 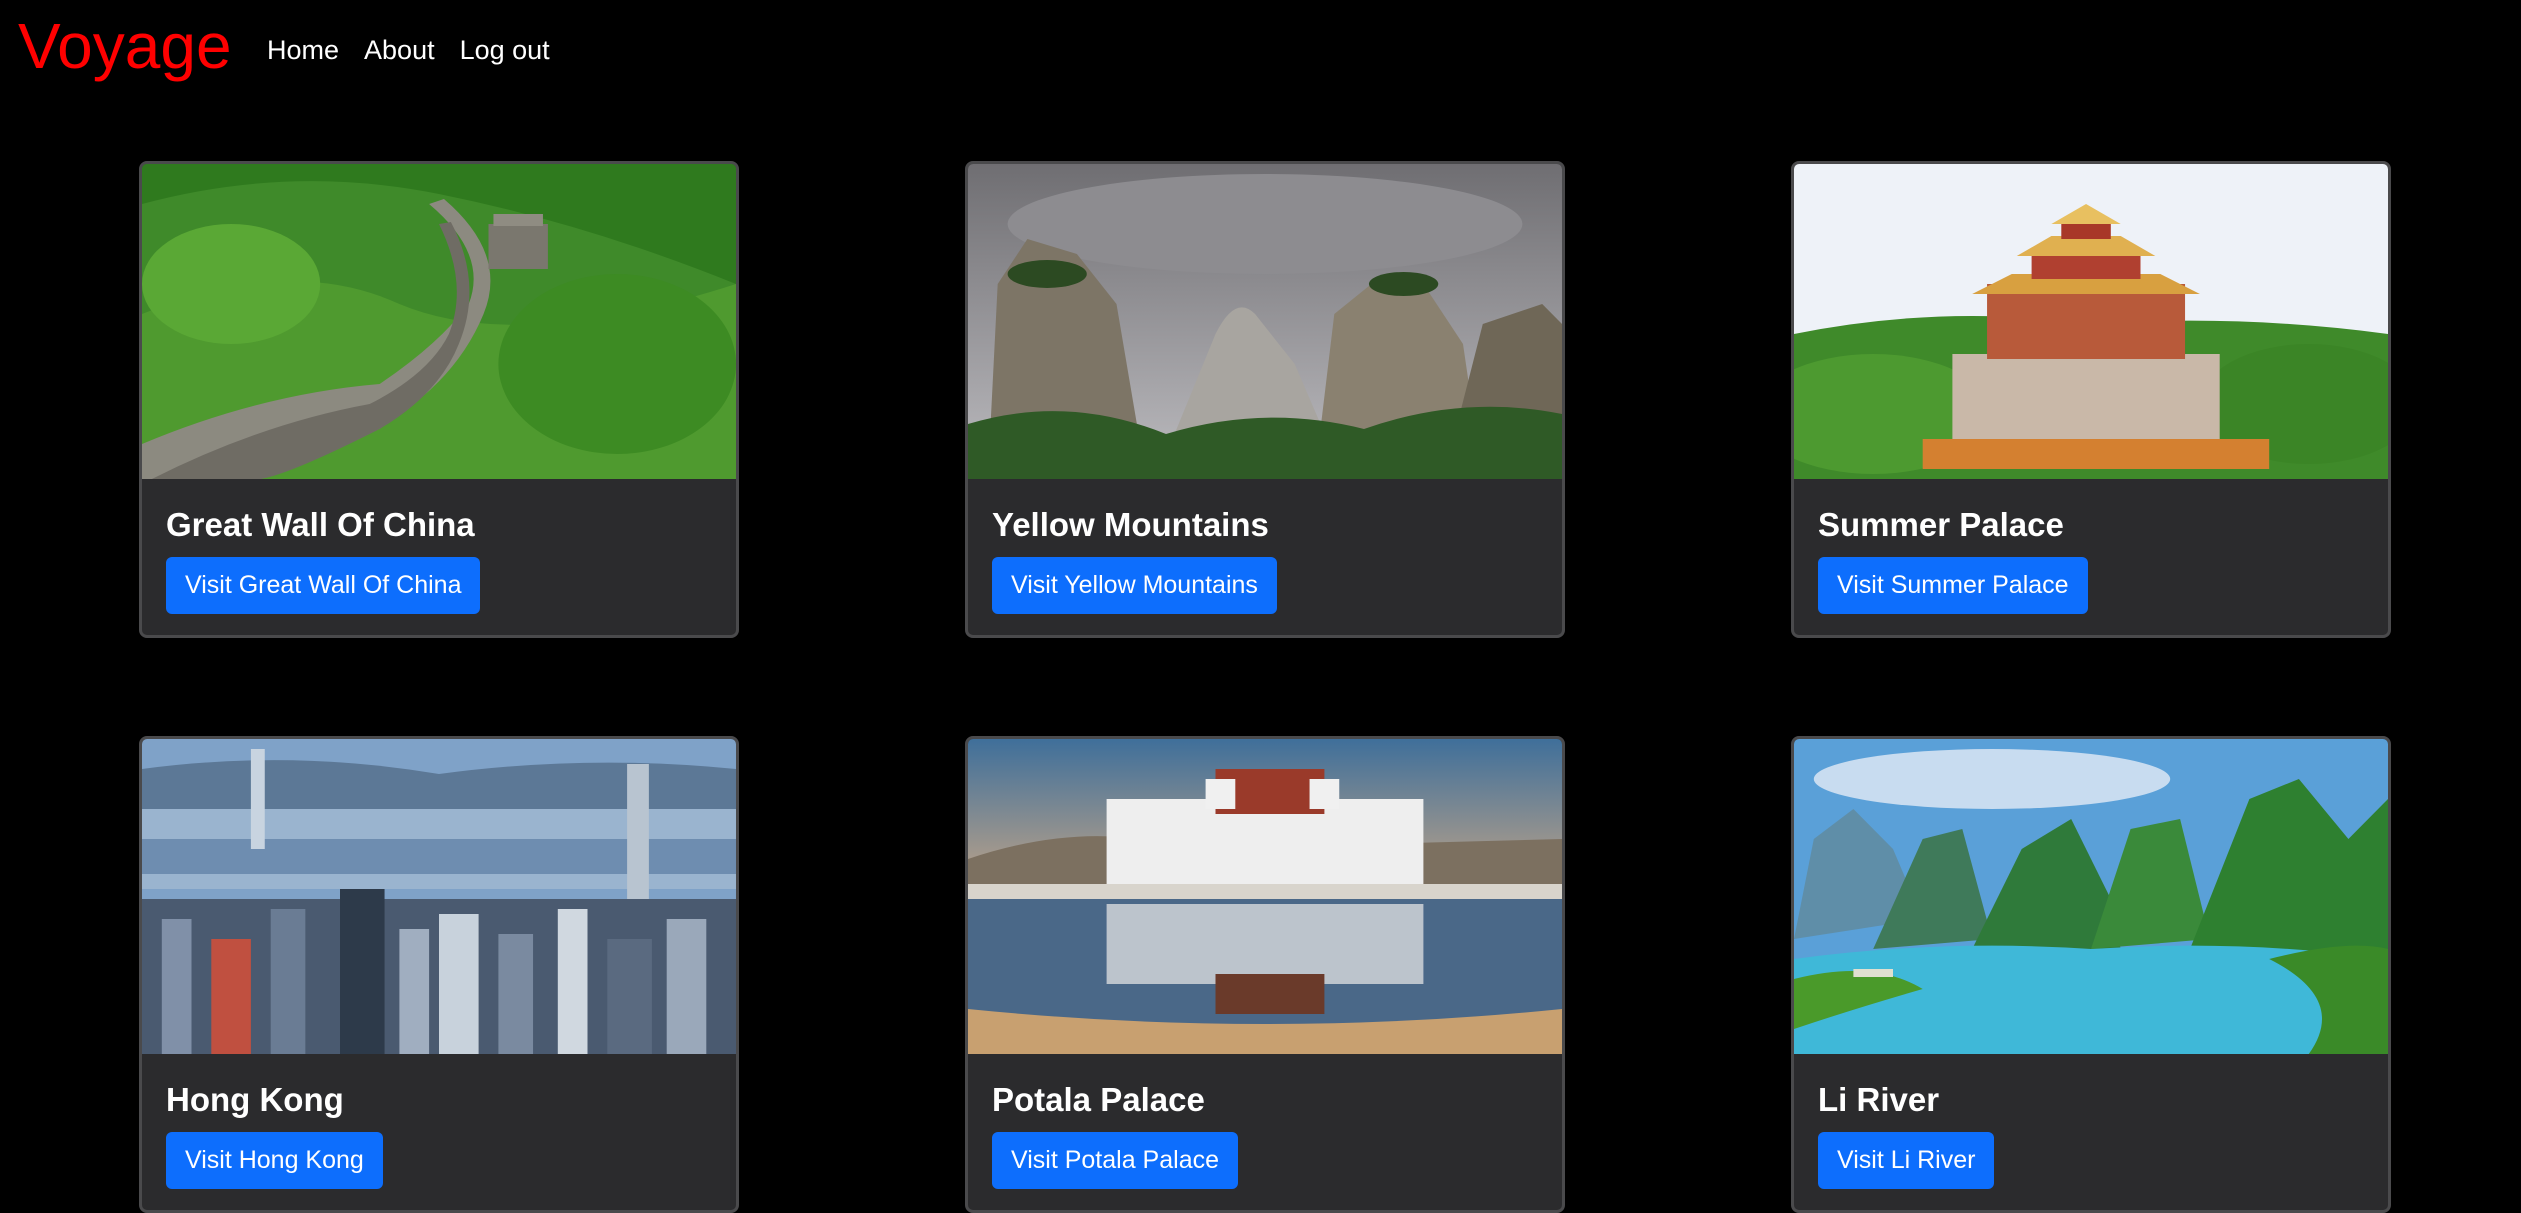 I want to click on destination-card-hong-kong: Hong Kong Visit Hong Kong, so click(x=439, y=974).